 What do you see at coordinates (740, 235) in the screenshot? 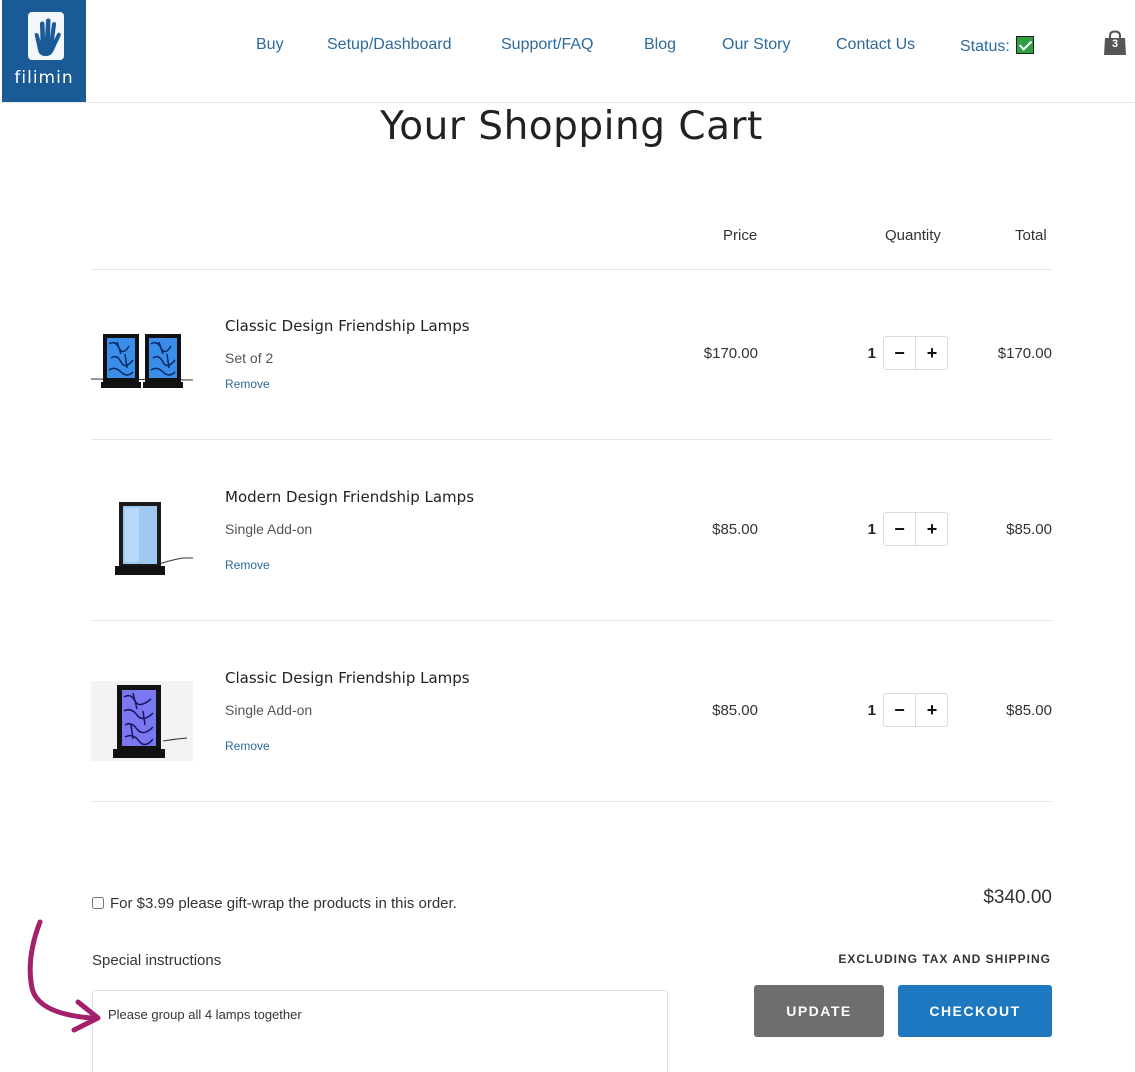
I see `column-header-price: Price` at bounding box center [740, 235].